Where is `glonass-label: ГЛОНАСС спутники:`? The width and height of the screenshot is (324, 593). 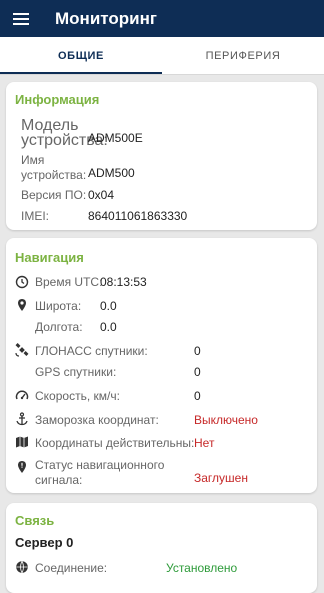 glonass-label: ГЛОНАСС спутники: is located at coordinates (91, 351).